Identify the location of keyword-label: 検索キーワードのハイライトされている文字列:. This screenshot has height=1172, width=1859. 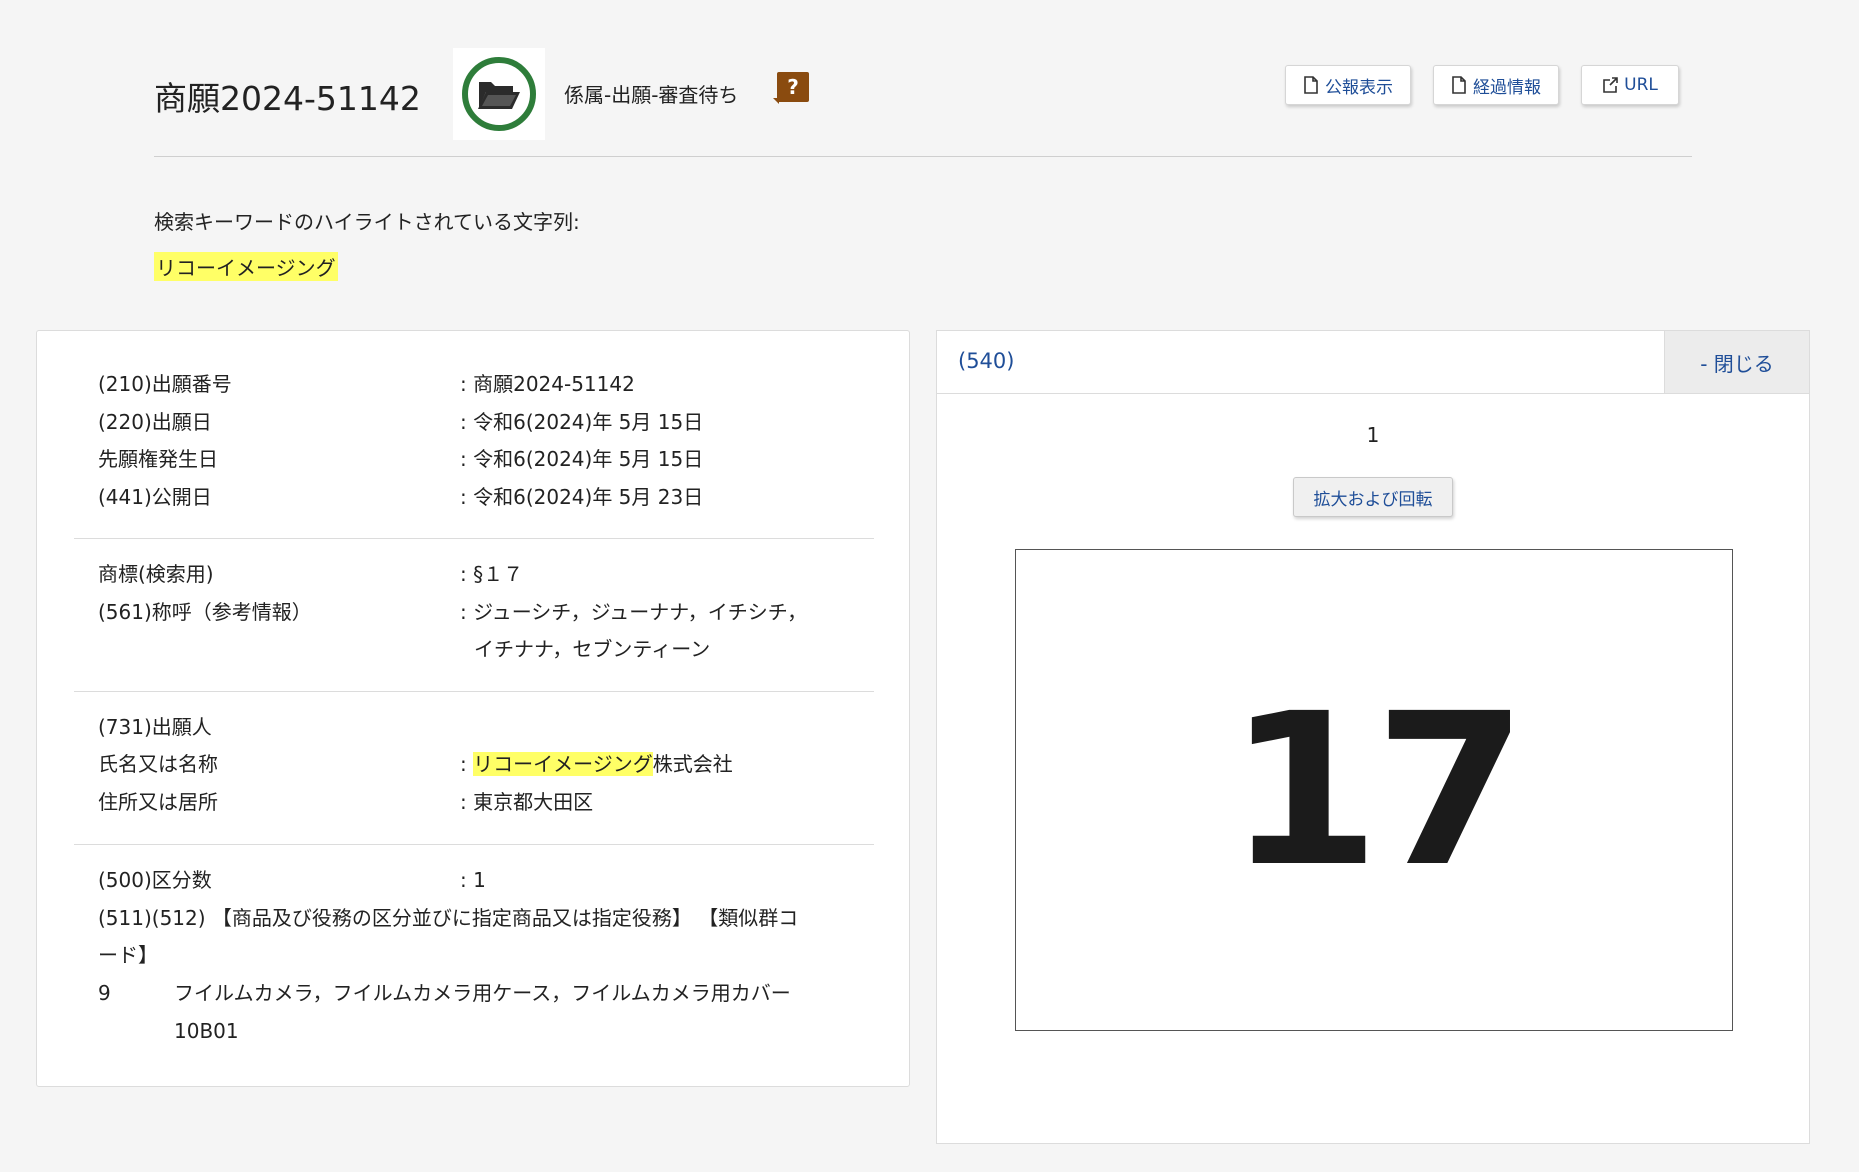
(367, 222).